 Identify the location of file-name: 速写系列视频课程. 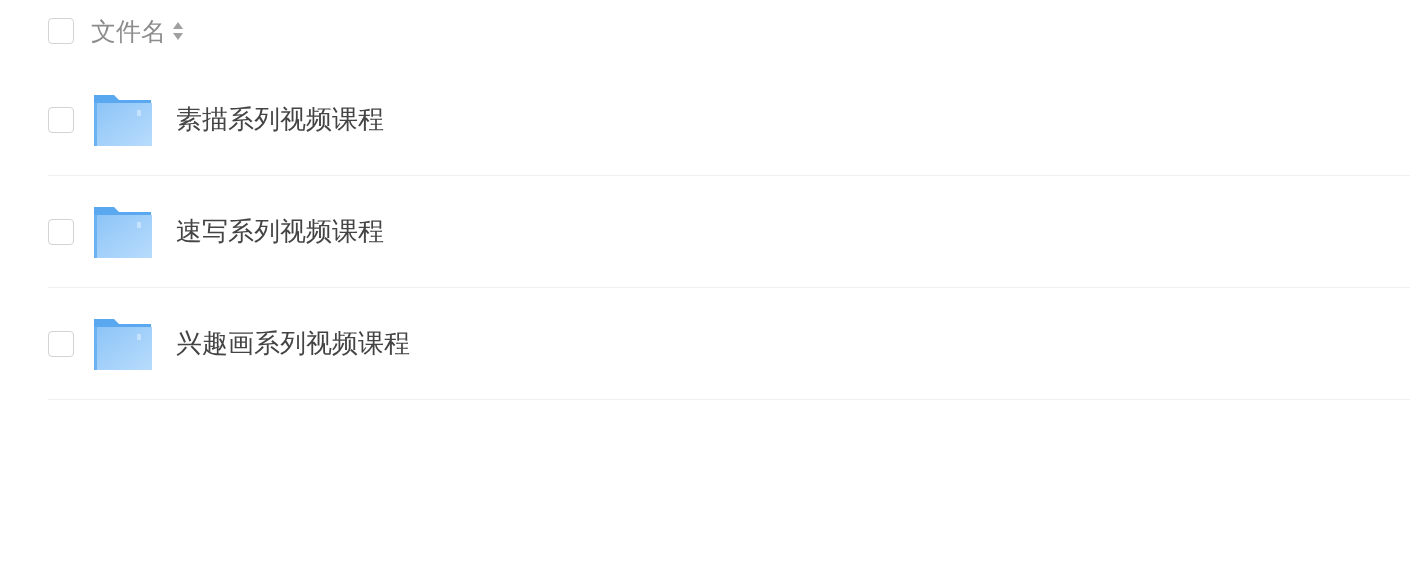
(280, 231).